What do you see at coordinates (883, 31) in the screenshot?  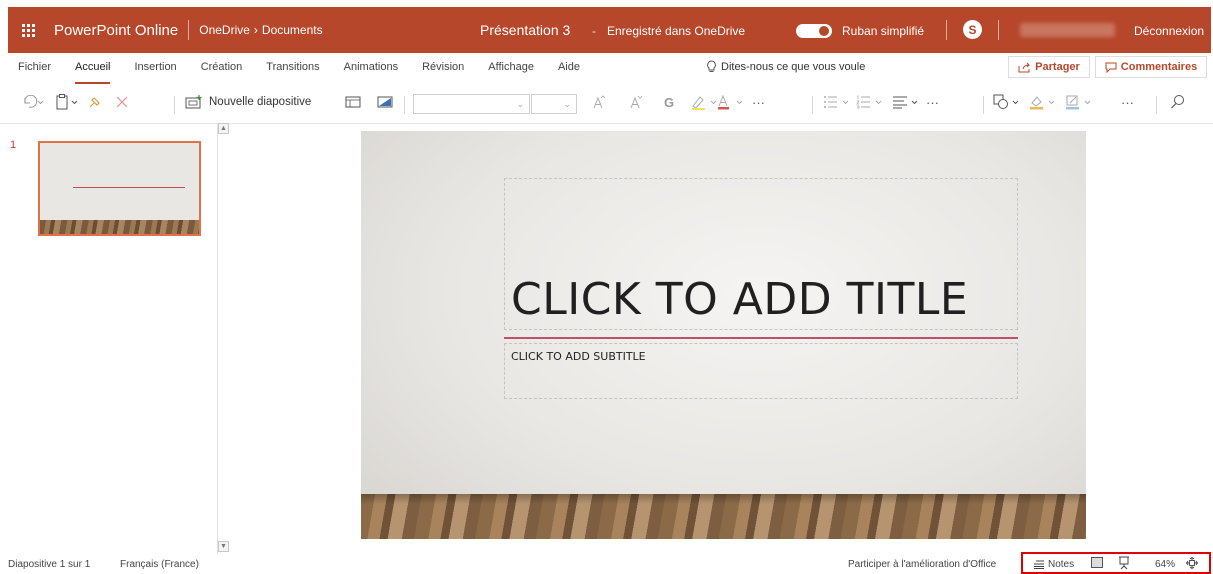 I see `simplified-ribbon-label: Ruban simplifié` at bounding box center [883, 31].